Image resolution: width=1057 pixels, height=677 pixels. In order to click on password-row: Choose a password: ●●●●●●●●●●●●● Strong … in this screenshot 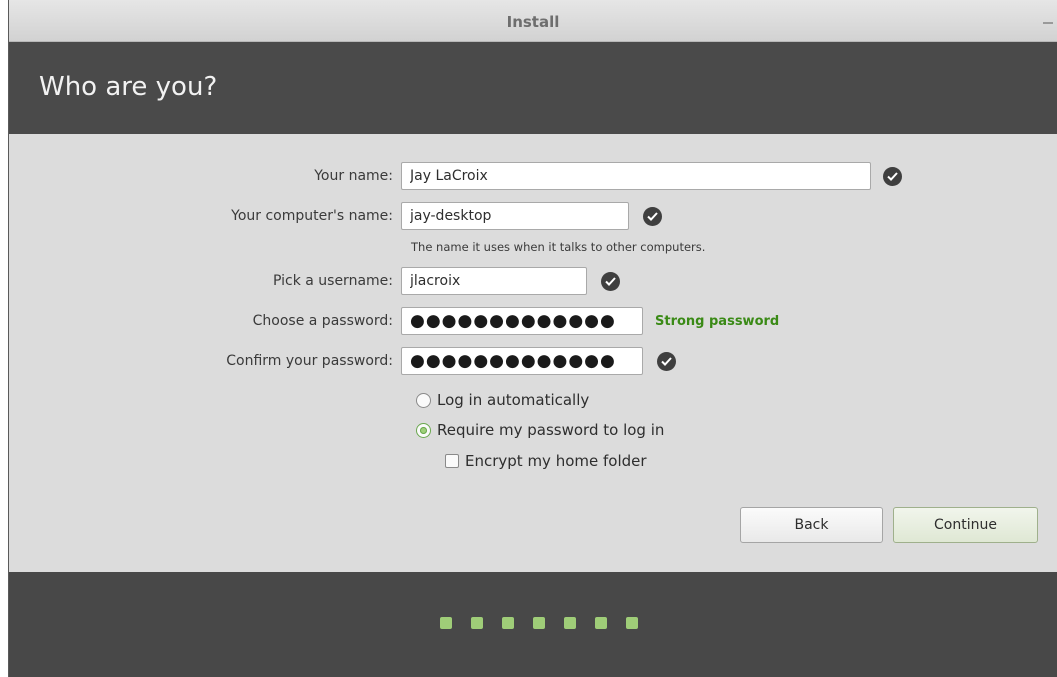, I will do `click(394, 321)`.